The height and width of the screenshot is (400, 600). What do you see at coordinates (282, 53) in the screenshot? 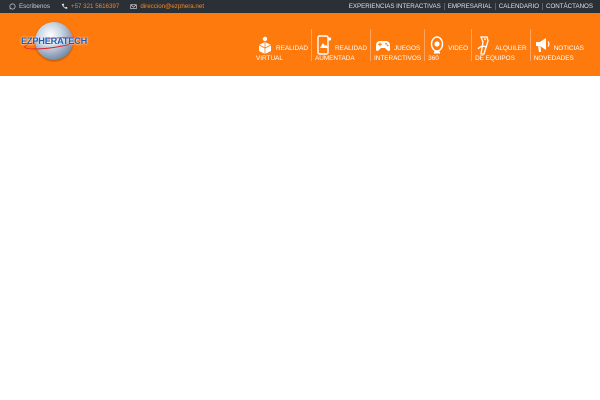
I see `nav-item-realidad-virtual: REALIDAD VIRTUAL` at bounding box center [282, 53].